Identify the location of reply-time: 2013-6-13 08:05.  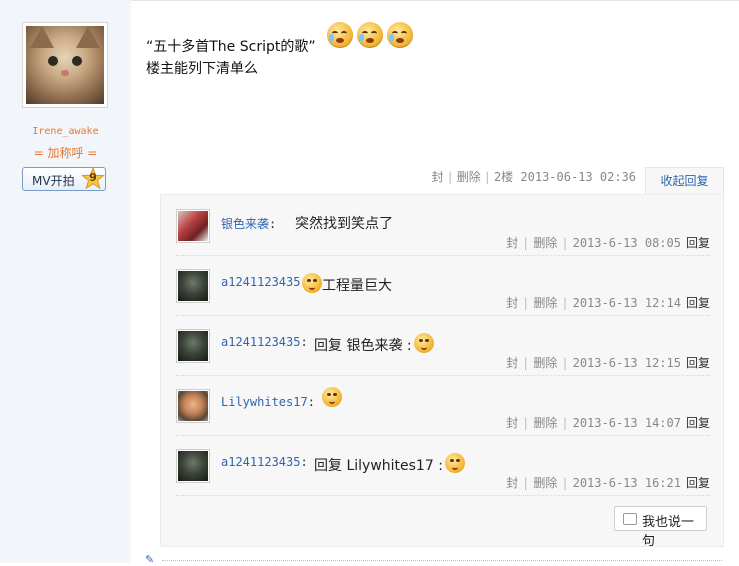
(626, 243).